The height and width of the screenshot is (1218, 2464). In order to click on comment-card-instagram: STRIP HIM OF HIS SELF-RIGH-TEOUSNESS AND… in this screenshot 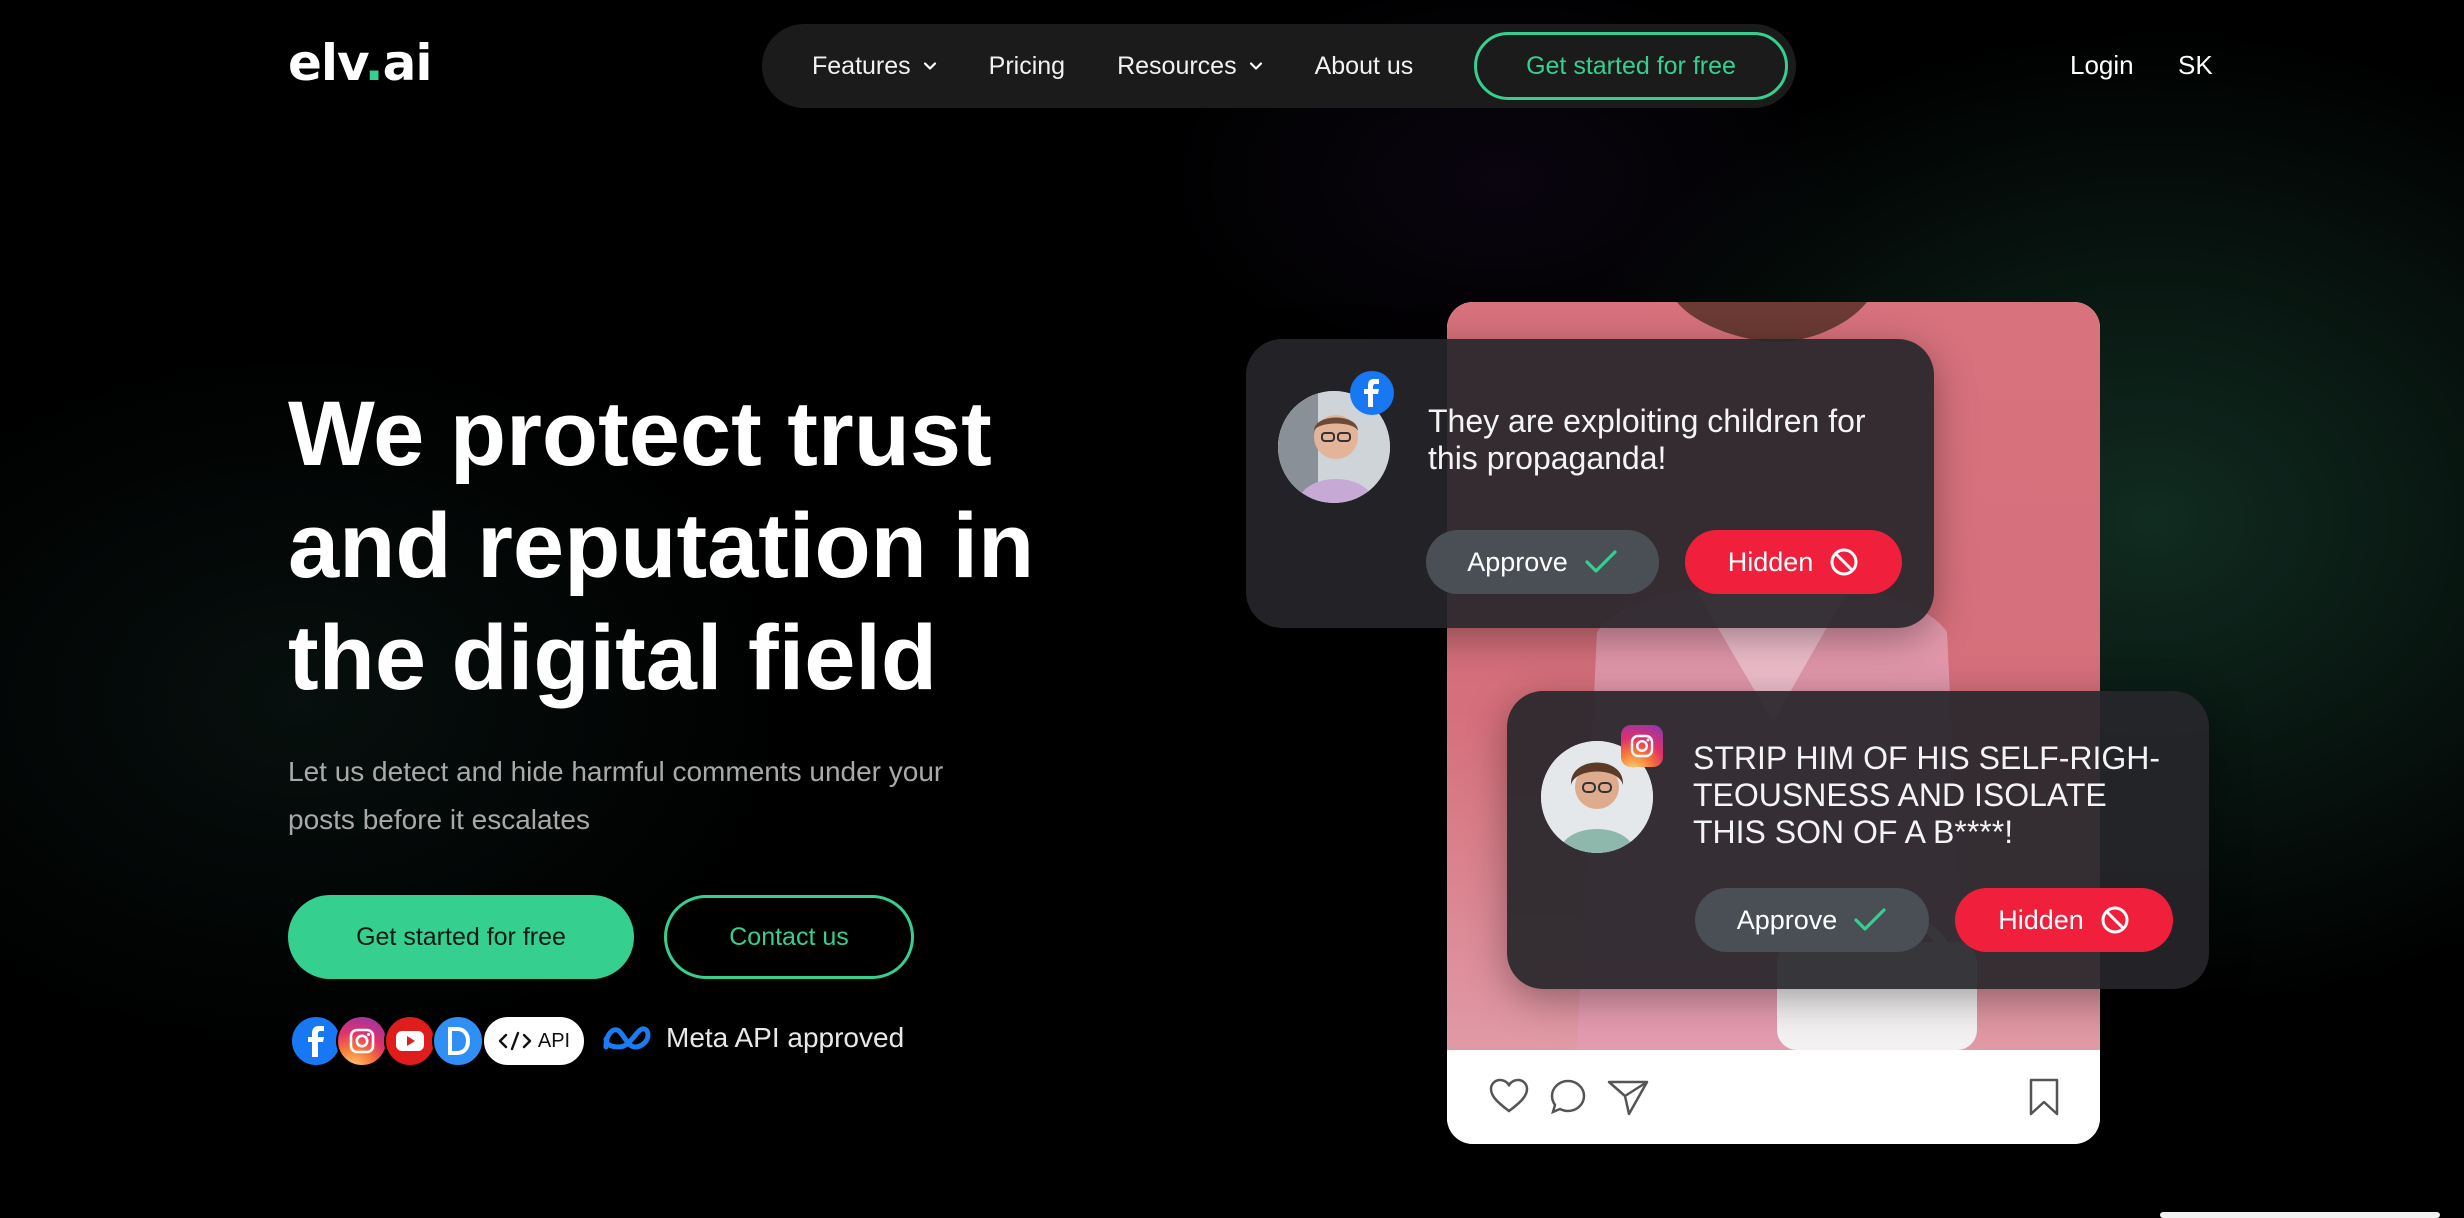, I will do `click(1858, 840)`.